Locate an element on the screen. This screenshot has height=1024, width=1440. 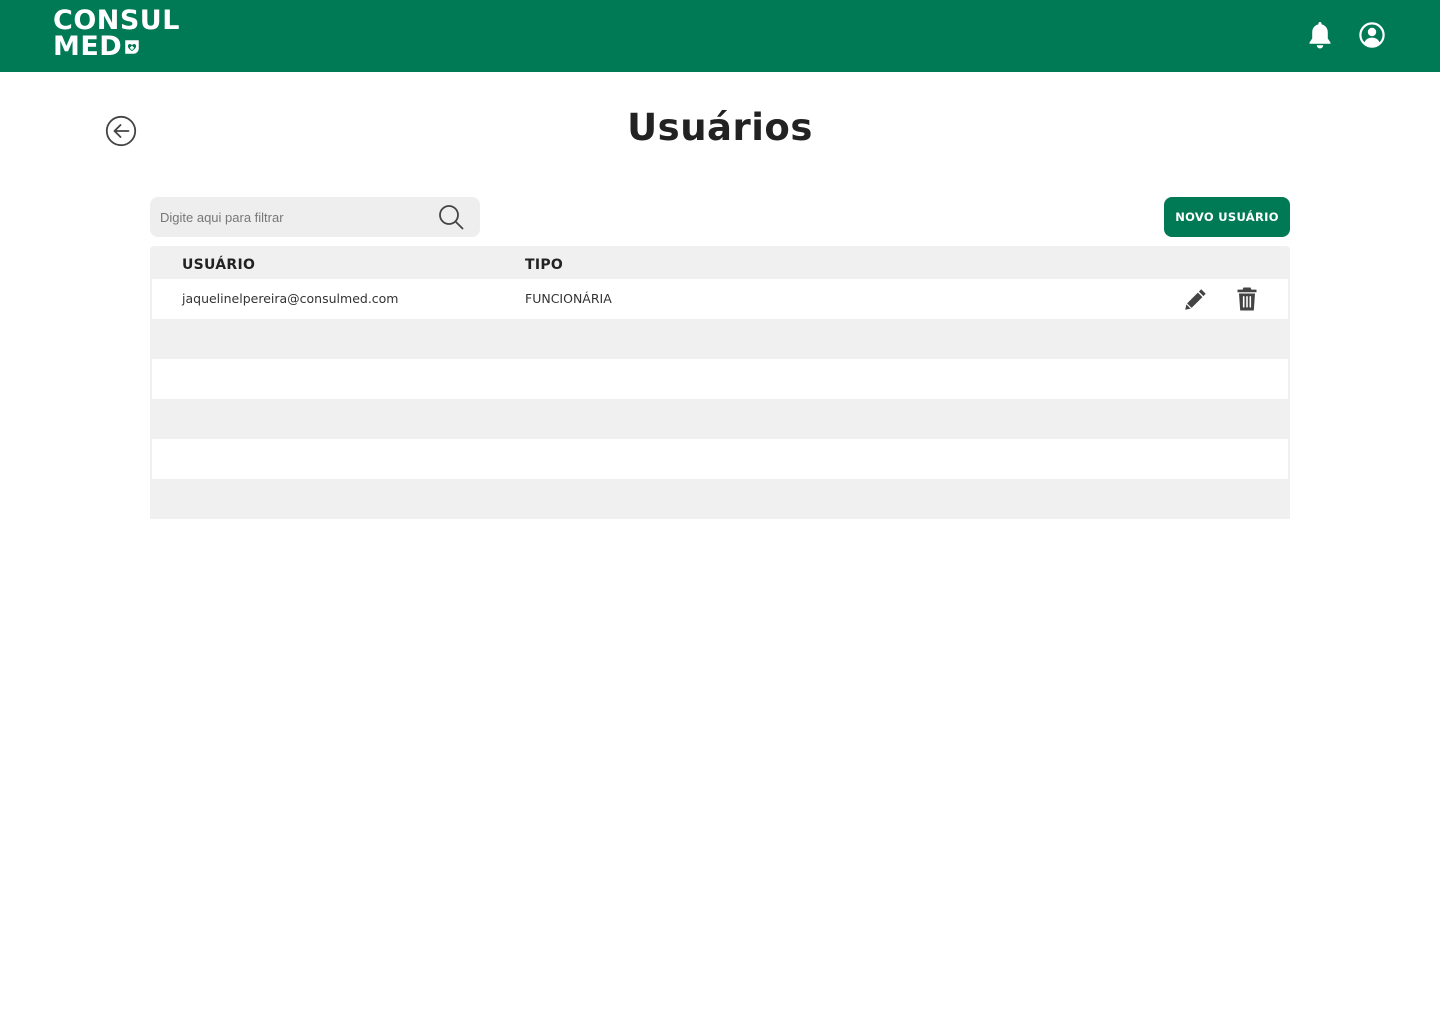
search-field is located at coordinates (315, 217).